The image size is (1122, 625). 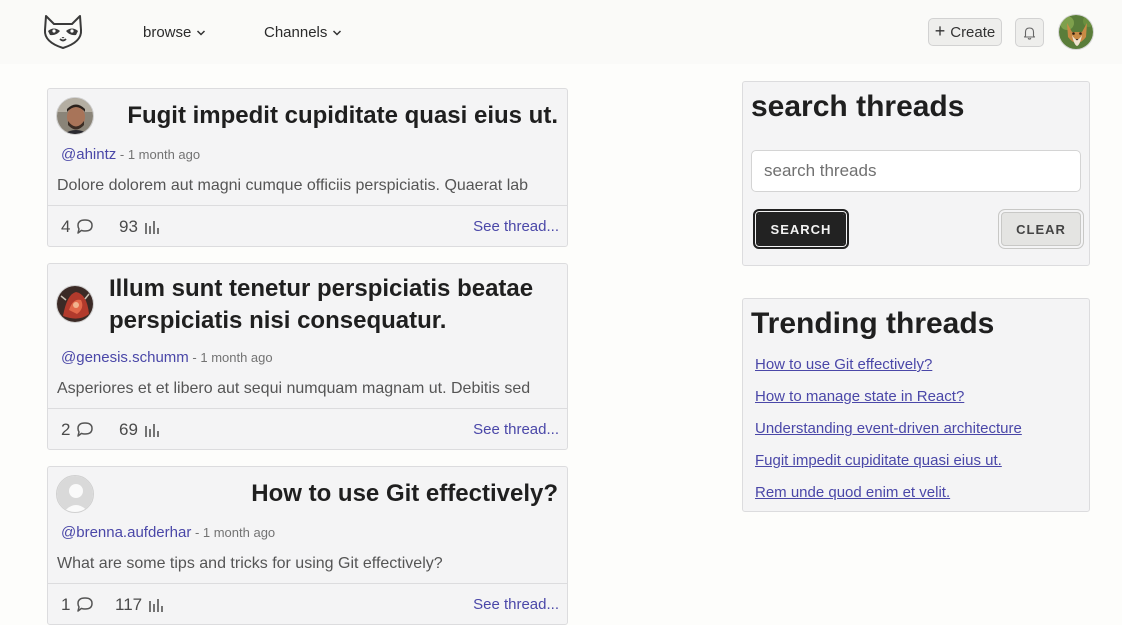 I want to click on author-username: @genesis.schumm, so click(x=125, y=357).